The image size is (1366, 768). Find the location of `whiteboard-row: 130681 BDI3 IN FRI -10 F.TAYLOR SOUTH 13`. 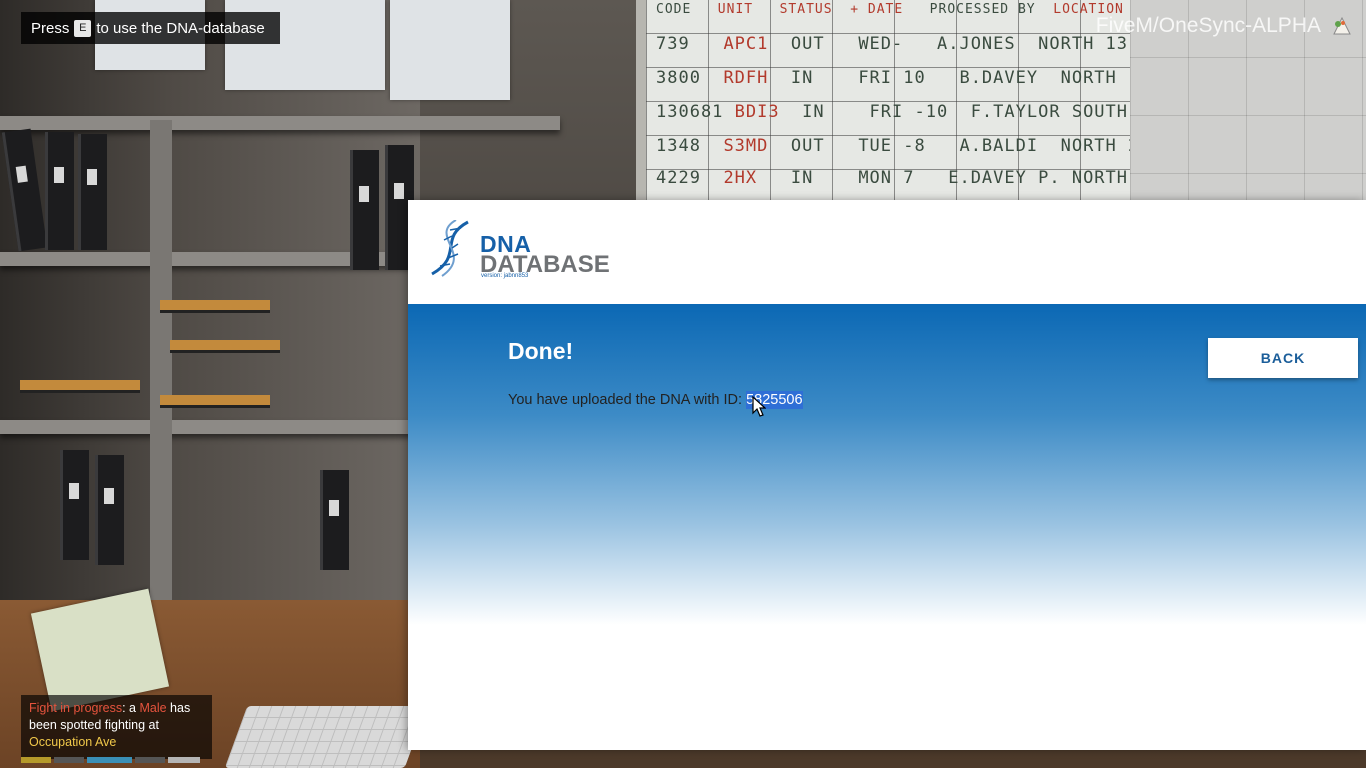

whiteboard-row: 130681 BDI3 IN FRI -10 F.TAYLOR SOUTH 13 is located at coordinates (909, 112).